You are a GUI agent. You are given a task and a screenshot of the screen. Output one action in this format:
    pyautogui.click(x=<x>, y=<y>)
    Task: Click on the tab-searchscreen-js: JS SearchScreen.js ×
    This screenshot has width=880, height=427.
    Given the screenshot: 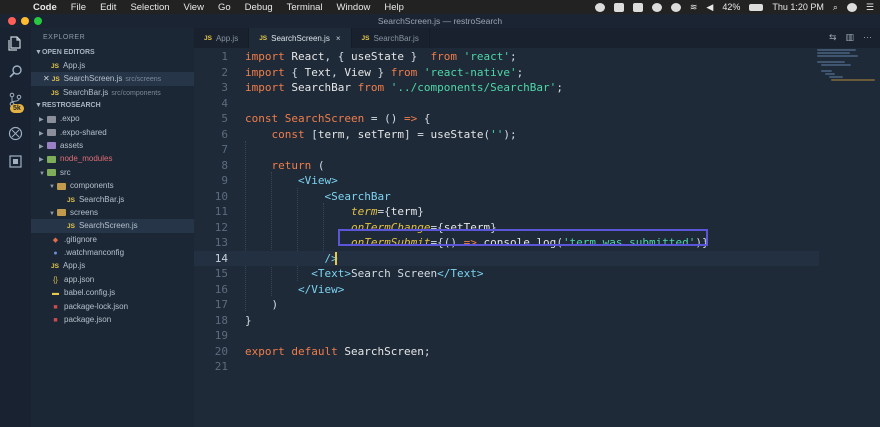 What is the action you would take?
    pyautogui.click(x=300, y=38)
    